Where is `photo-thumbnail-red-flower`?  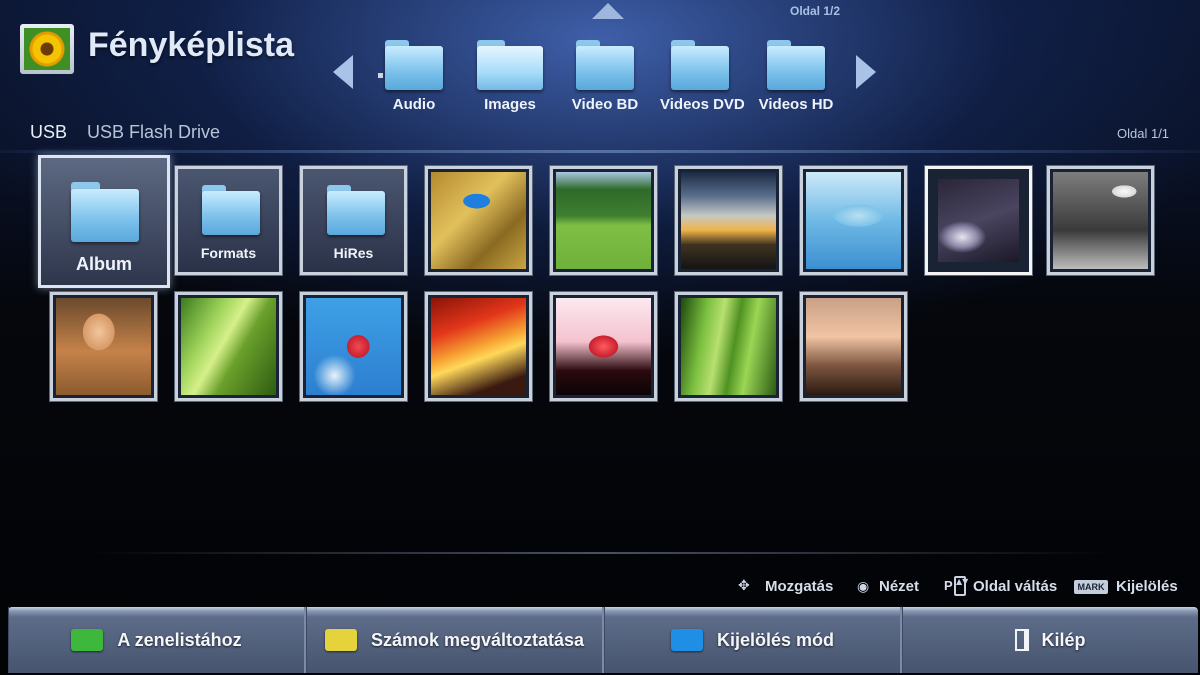
photo-thumbnail-red-flower is located at coordinates (353, 346).